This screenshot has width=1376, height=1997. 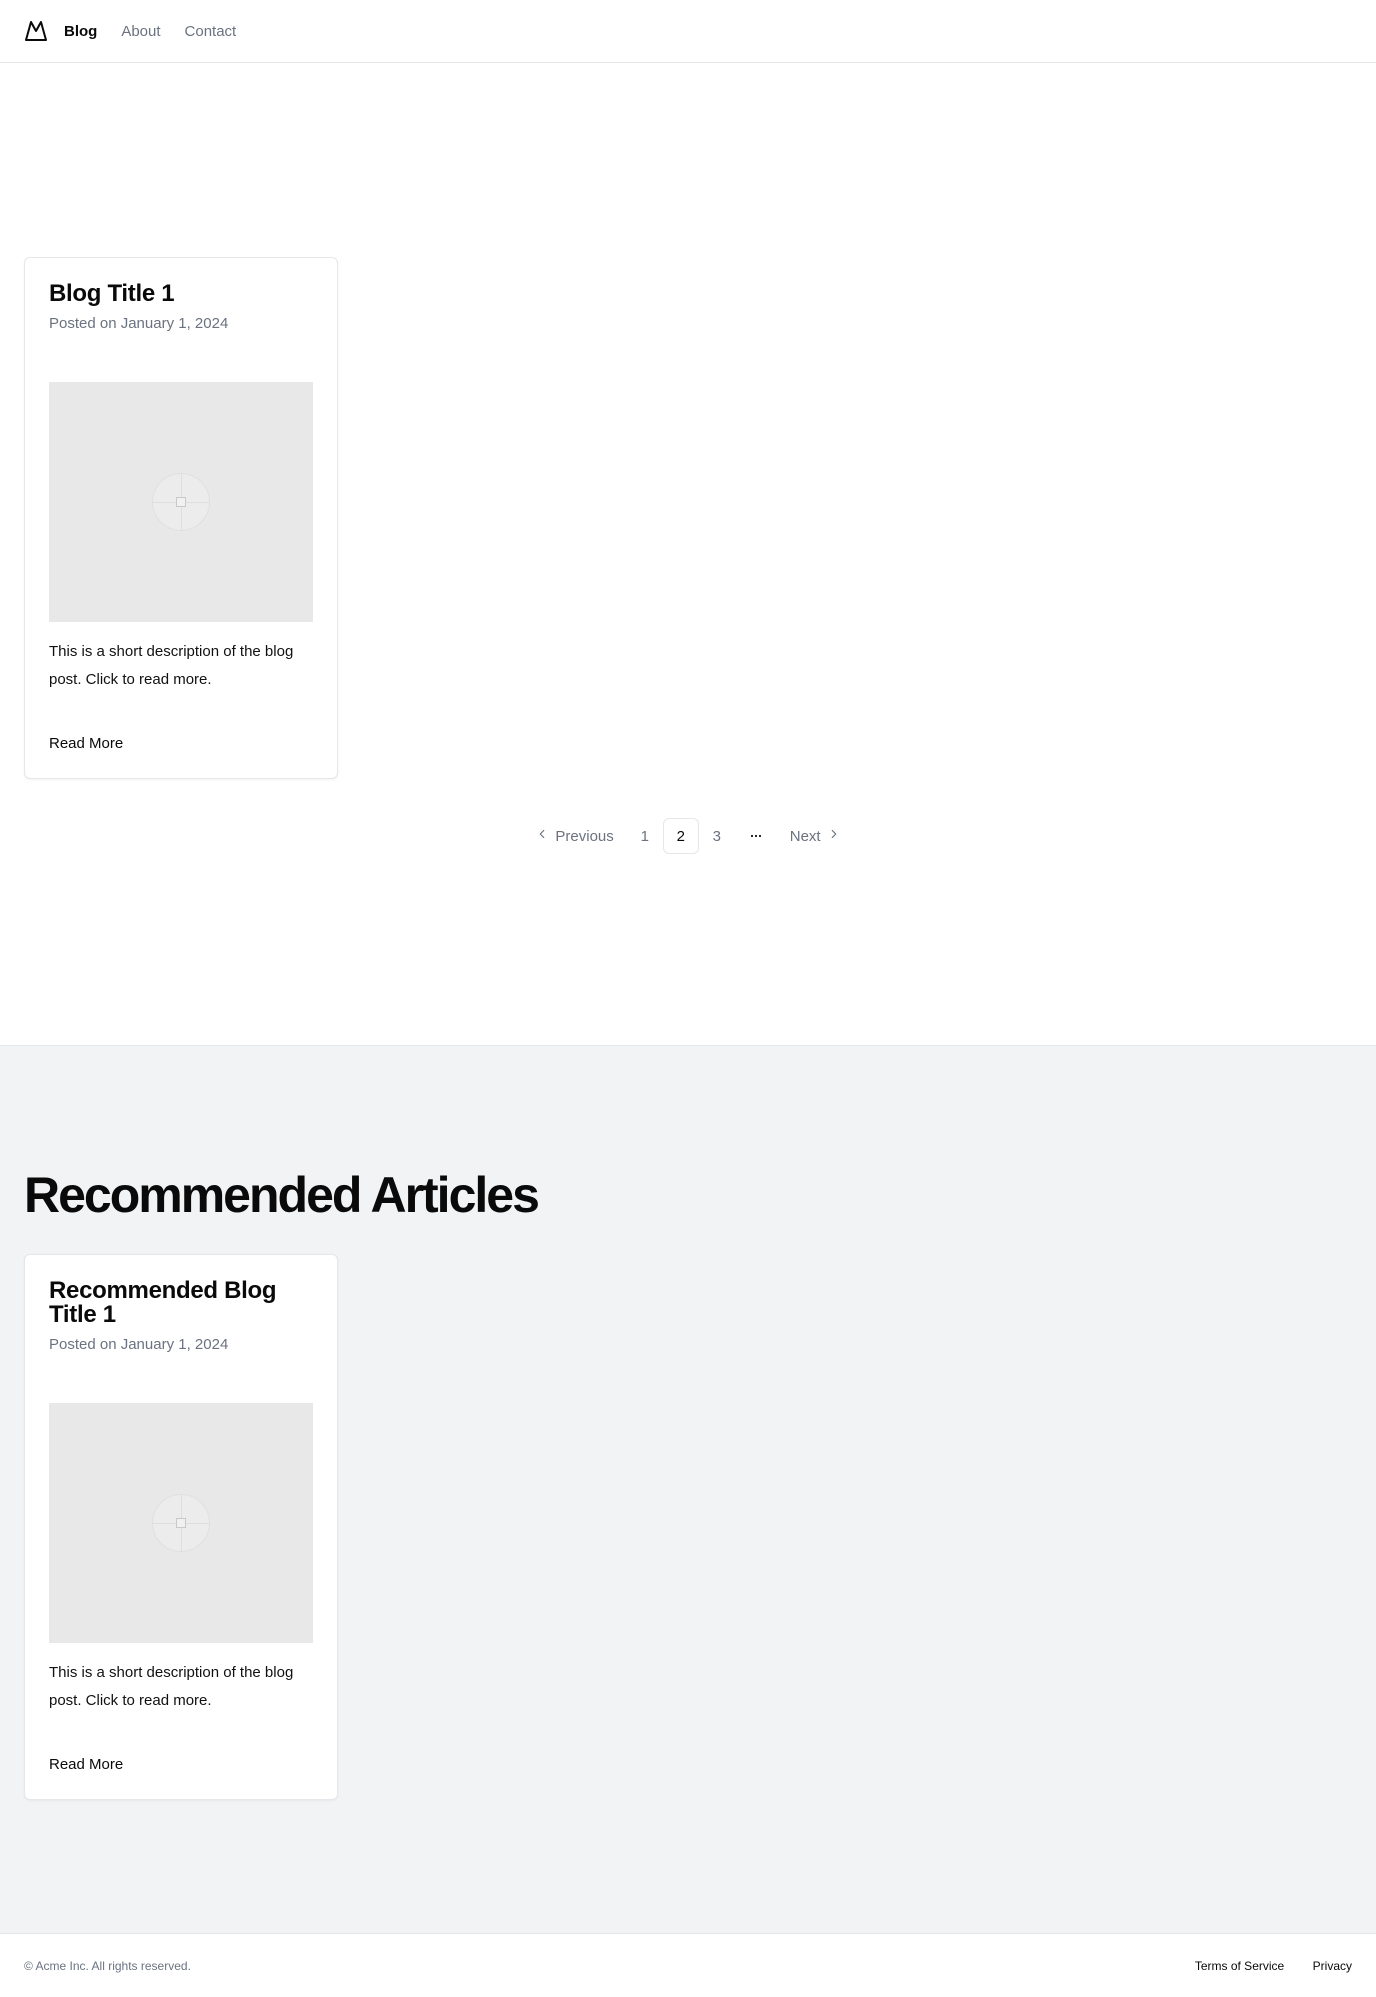 I want to click on terms-of-service-link: Terms of Service, so click(x=1239, y=1966).